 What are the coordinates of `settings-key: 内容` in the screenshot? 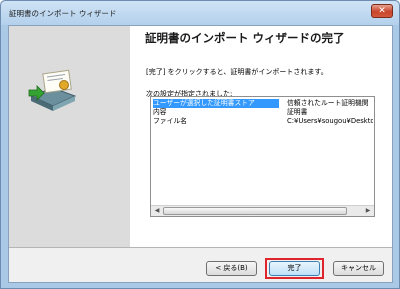 It's located at (160, 112).